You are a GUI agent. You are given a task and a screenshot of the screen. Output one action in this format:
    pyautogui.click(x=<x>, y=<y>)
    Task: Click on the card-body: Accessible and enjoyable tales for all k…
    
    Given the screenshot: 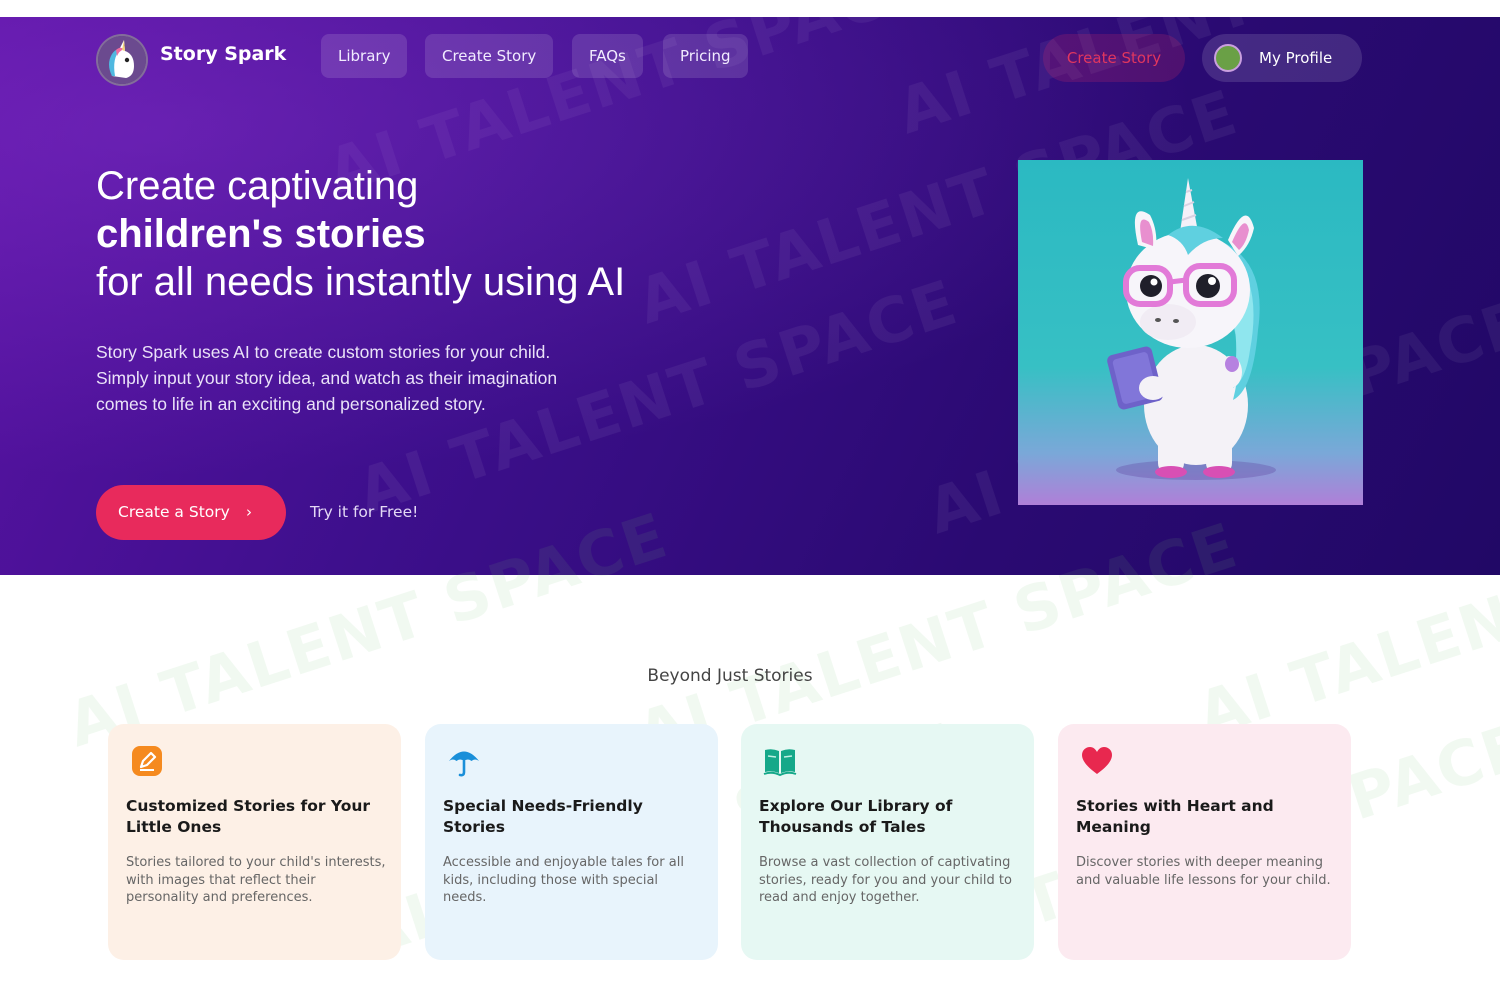 What is the action you would take?
    pyautogui.click(x=563, y=880)
    